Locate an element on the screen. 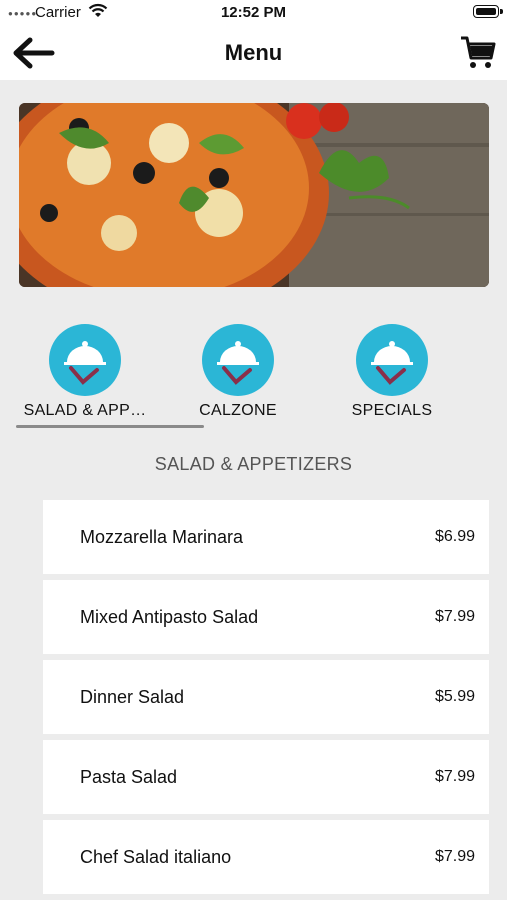  item-price: $5.99 is located at coordinates (454, 696).